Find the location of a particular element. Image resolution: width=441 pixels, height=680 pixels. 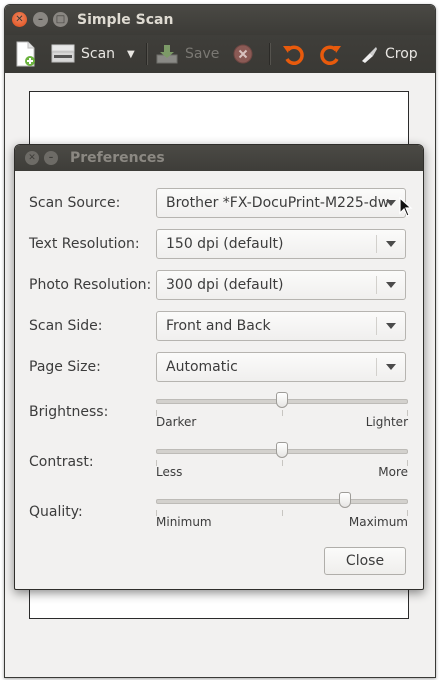

toolbar: Scan ▼ Save Crop is located at coordinates (220, 54).